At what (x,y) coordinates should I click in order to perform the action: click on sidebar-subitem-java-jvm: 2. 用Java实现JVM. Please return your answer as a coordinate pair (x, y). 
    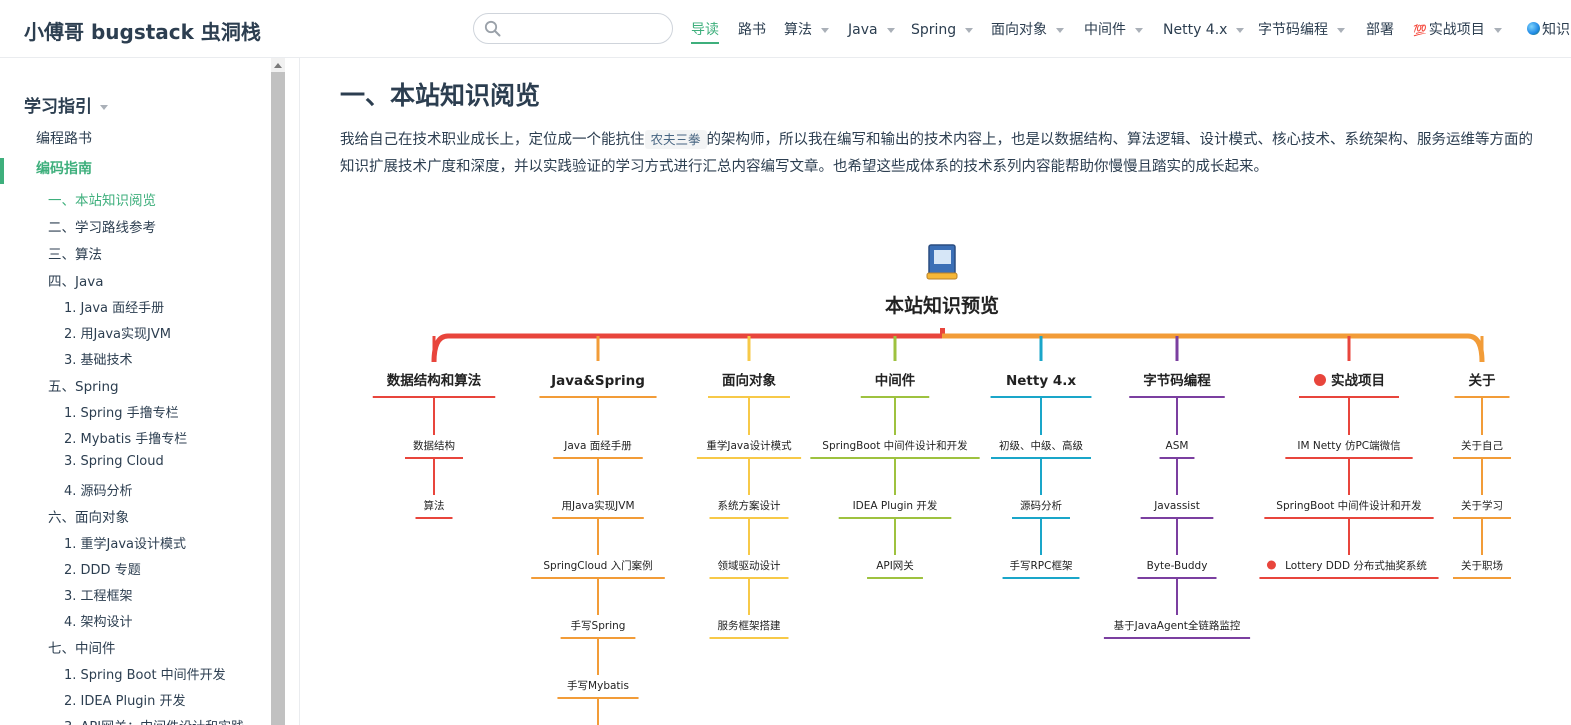
    Looking at the image, I should click on (117, 332).